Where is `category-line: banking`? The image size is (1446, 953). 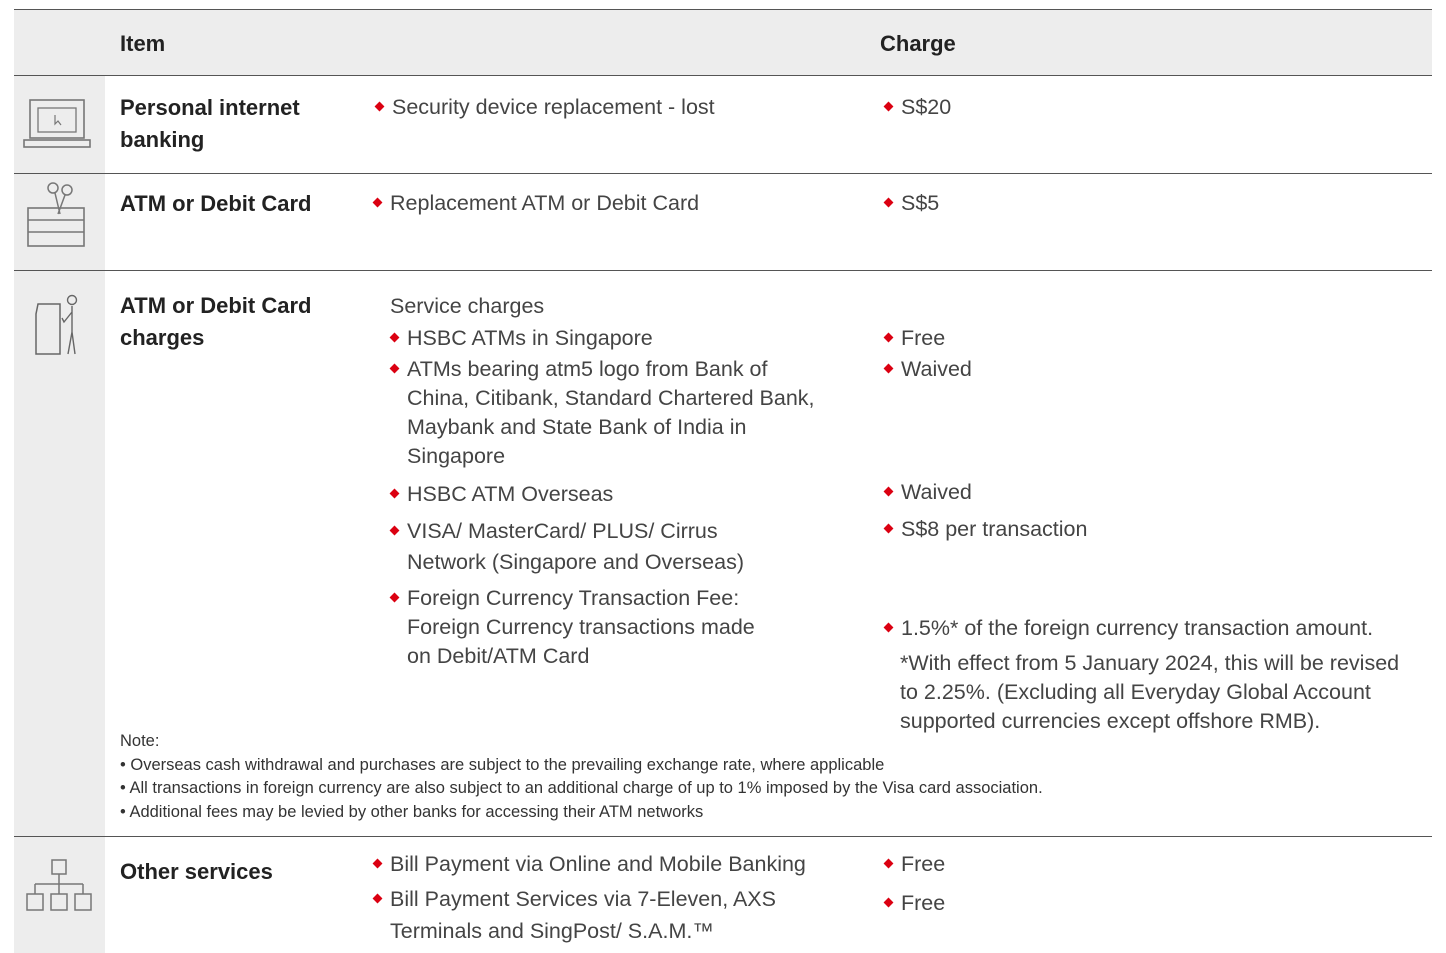 category-line: banking is located at coordinates (162, 139).